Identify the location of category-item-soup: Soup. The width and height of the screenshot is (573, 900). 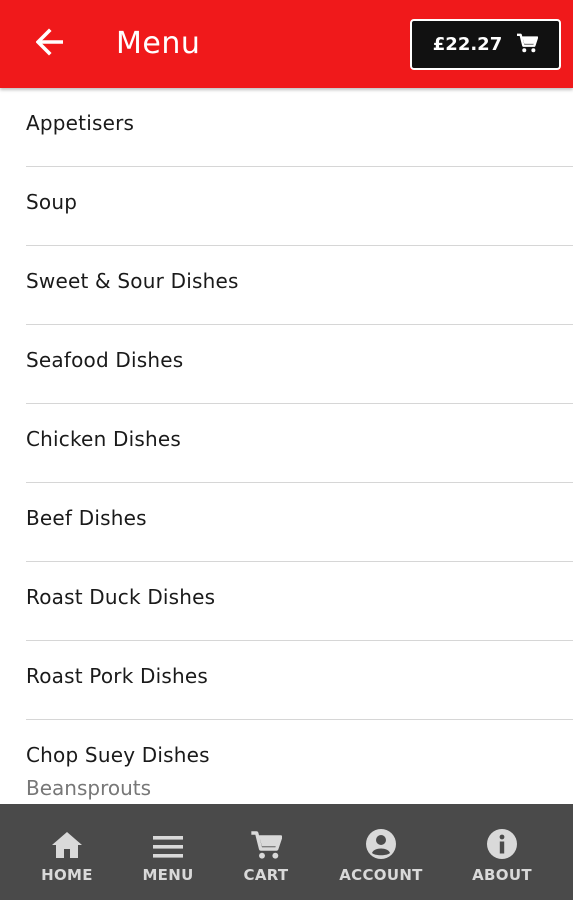
(299, 206).